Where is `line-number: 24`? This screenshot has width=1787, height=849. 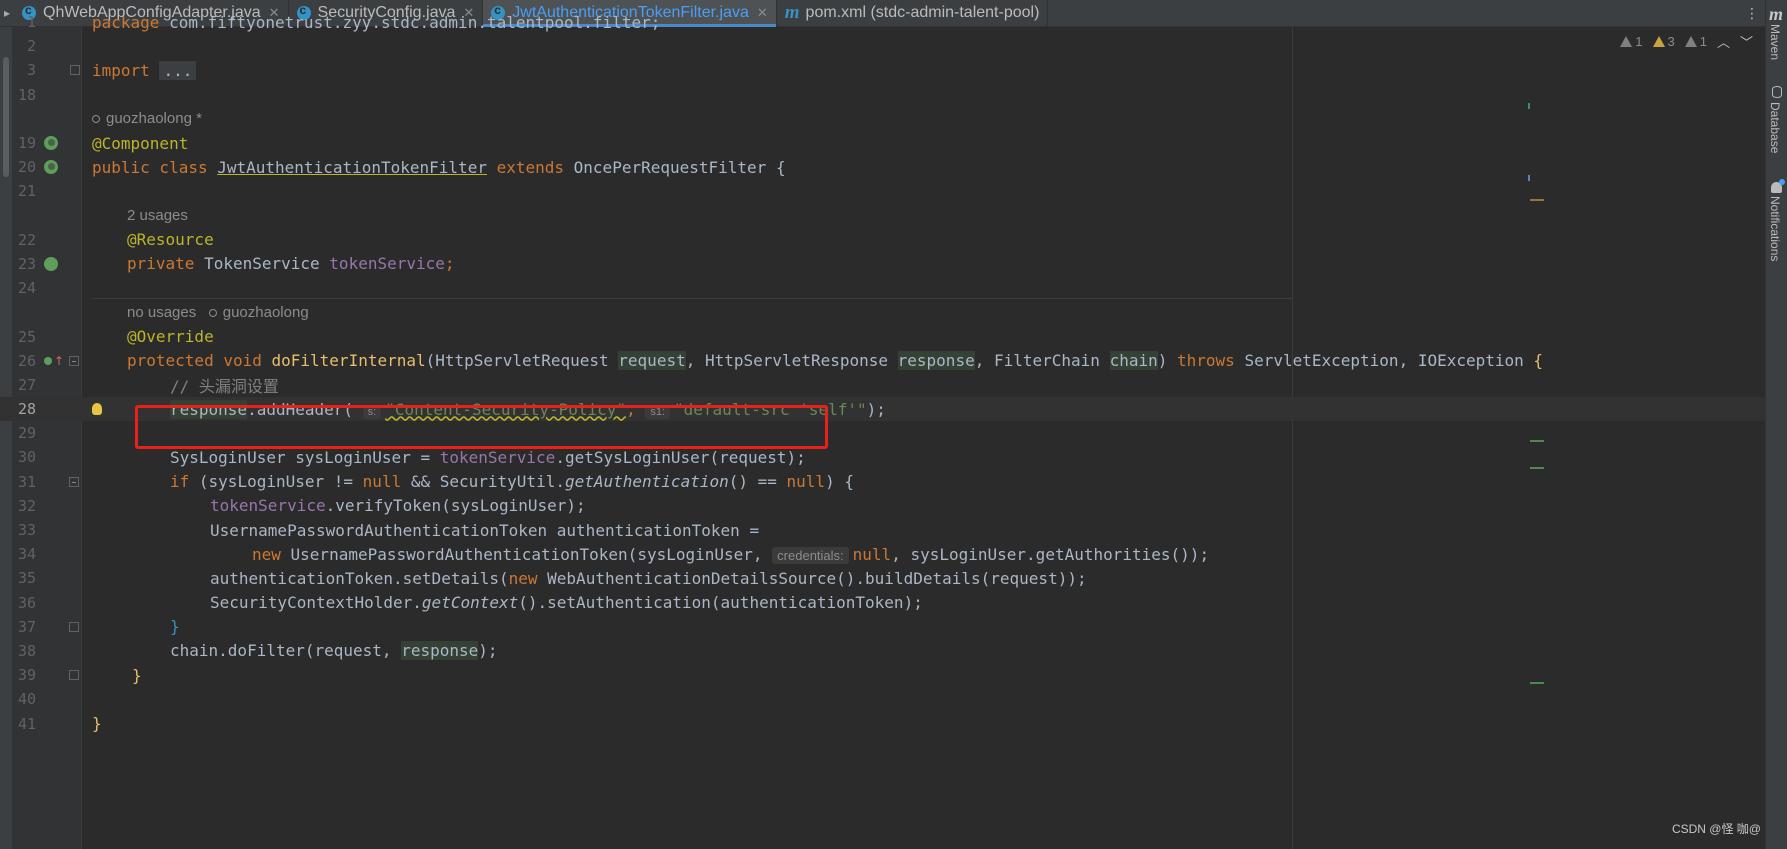
line-number: 24 is located at coordinates (26, 288).